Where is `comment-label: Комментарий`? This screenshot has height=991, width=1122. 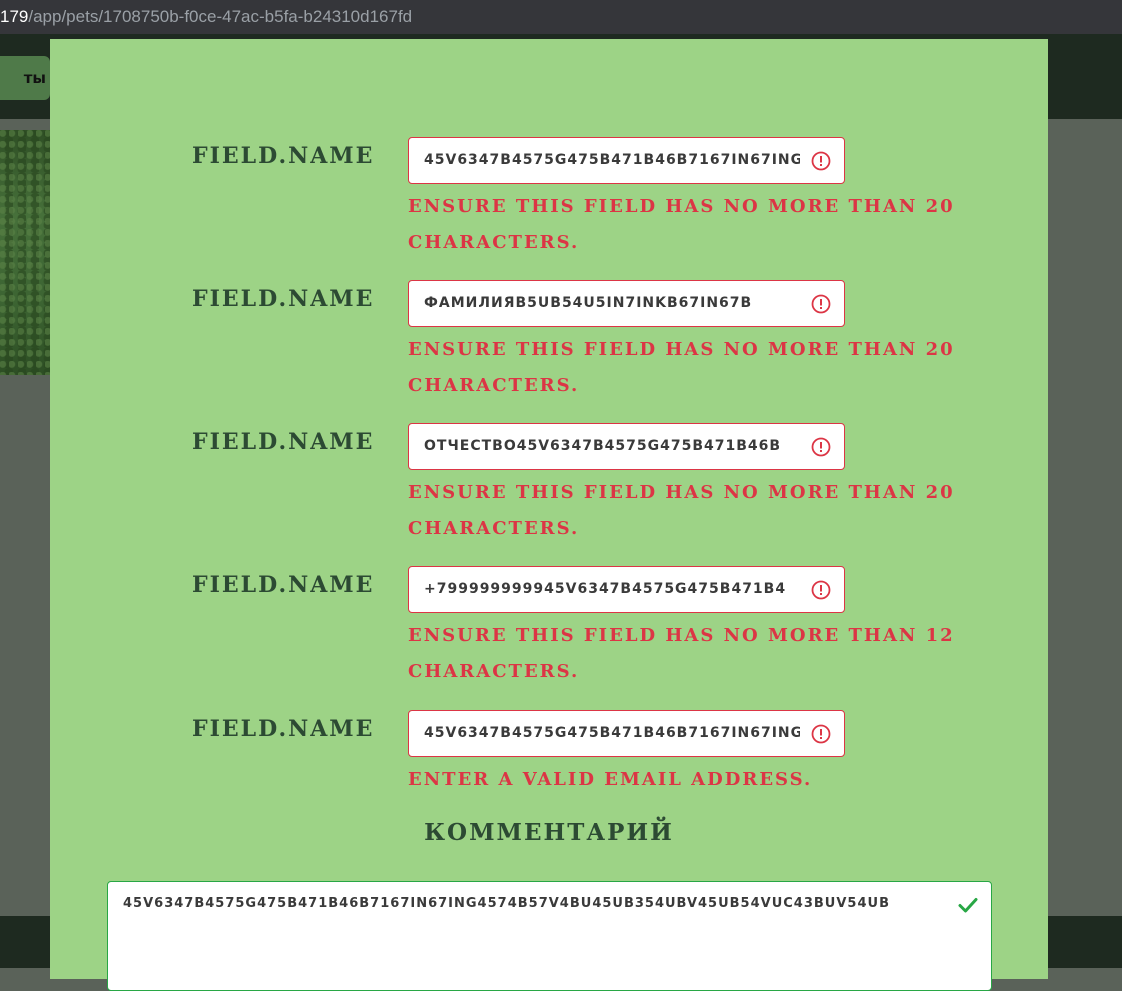
comment-label: Комментарий is located at coordinates (549, 832).